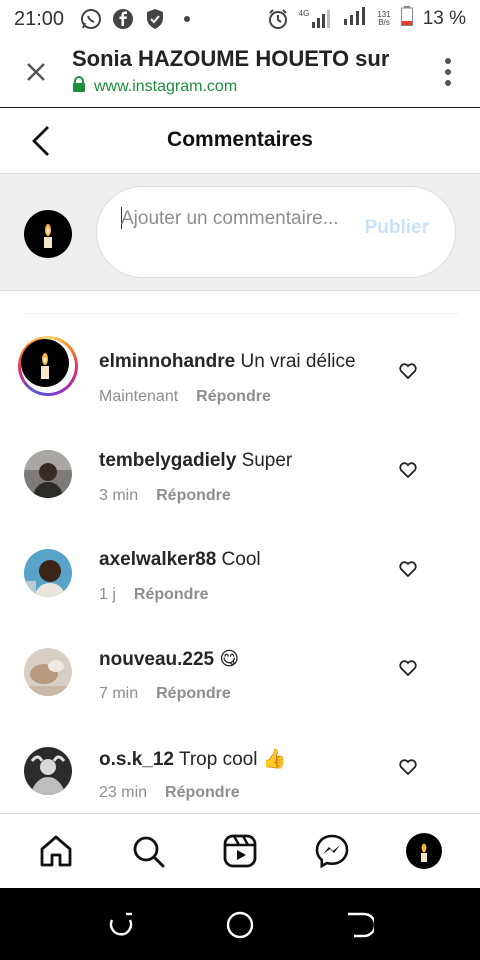  Describe the element at coordinates (232, 759) in the screenshot. I see `comment-body: Trop cool 👍` at that location.